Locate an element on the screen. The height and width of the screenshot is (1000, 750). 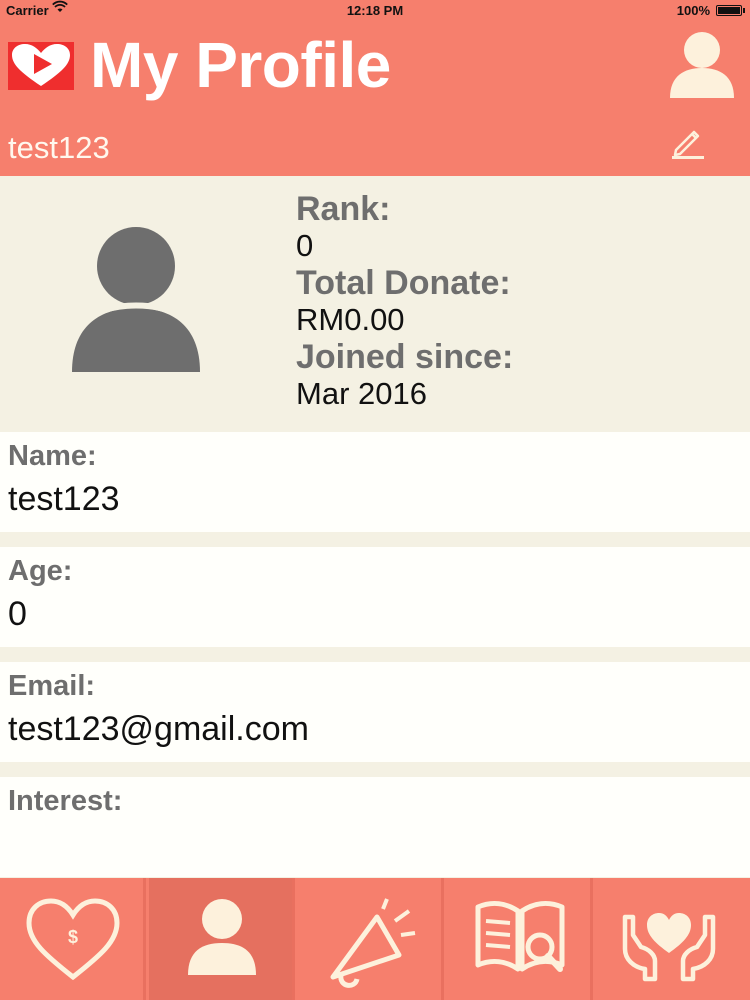
heart-dollar-icon: $ is located at coordinates (73, 939).